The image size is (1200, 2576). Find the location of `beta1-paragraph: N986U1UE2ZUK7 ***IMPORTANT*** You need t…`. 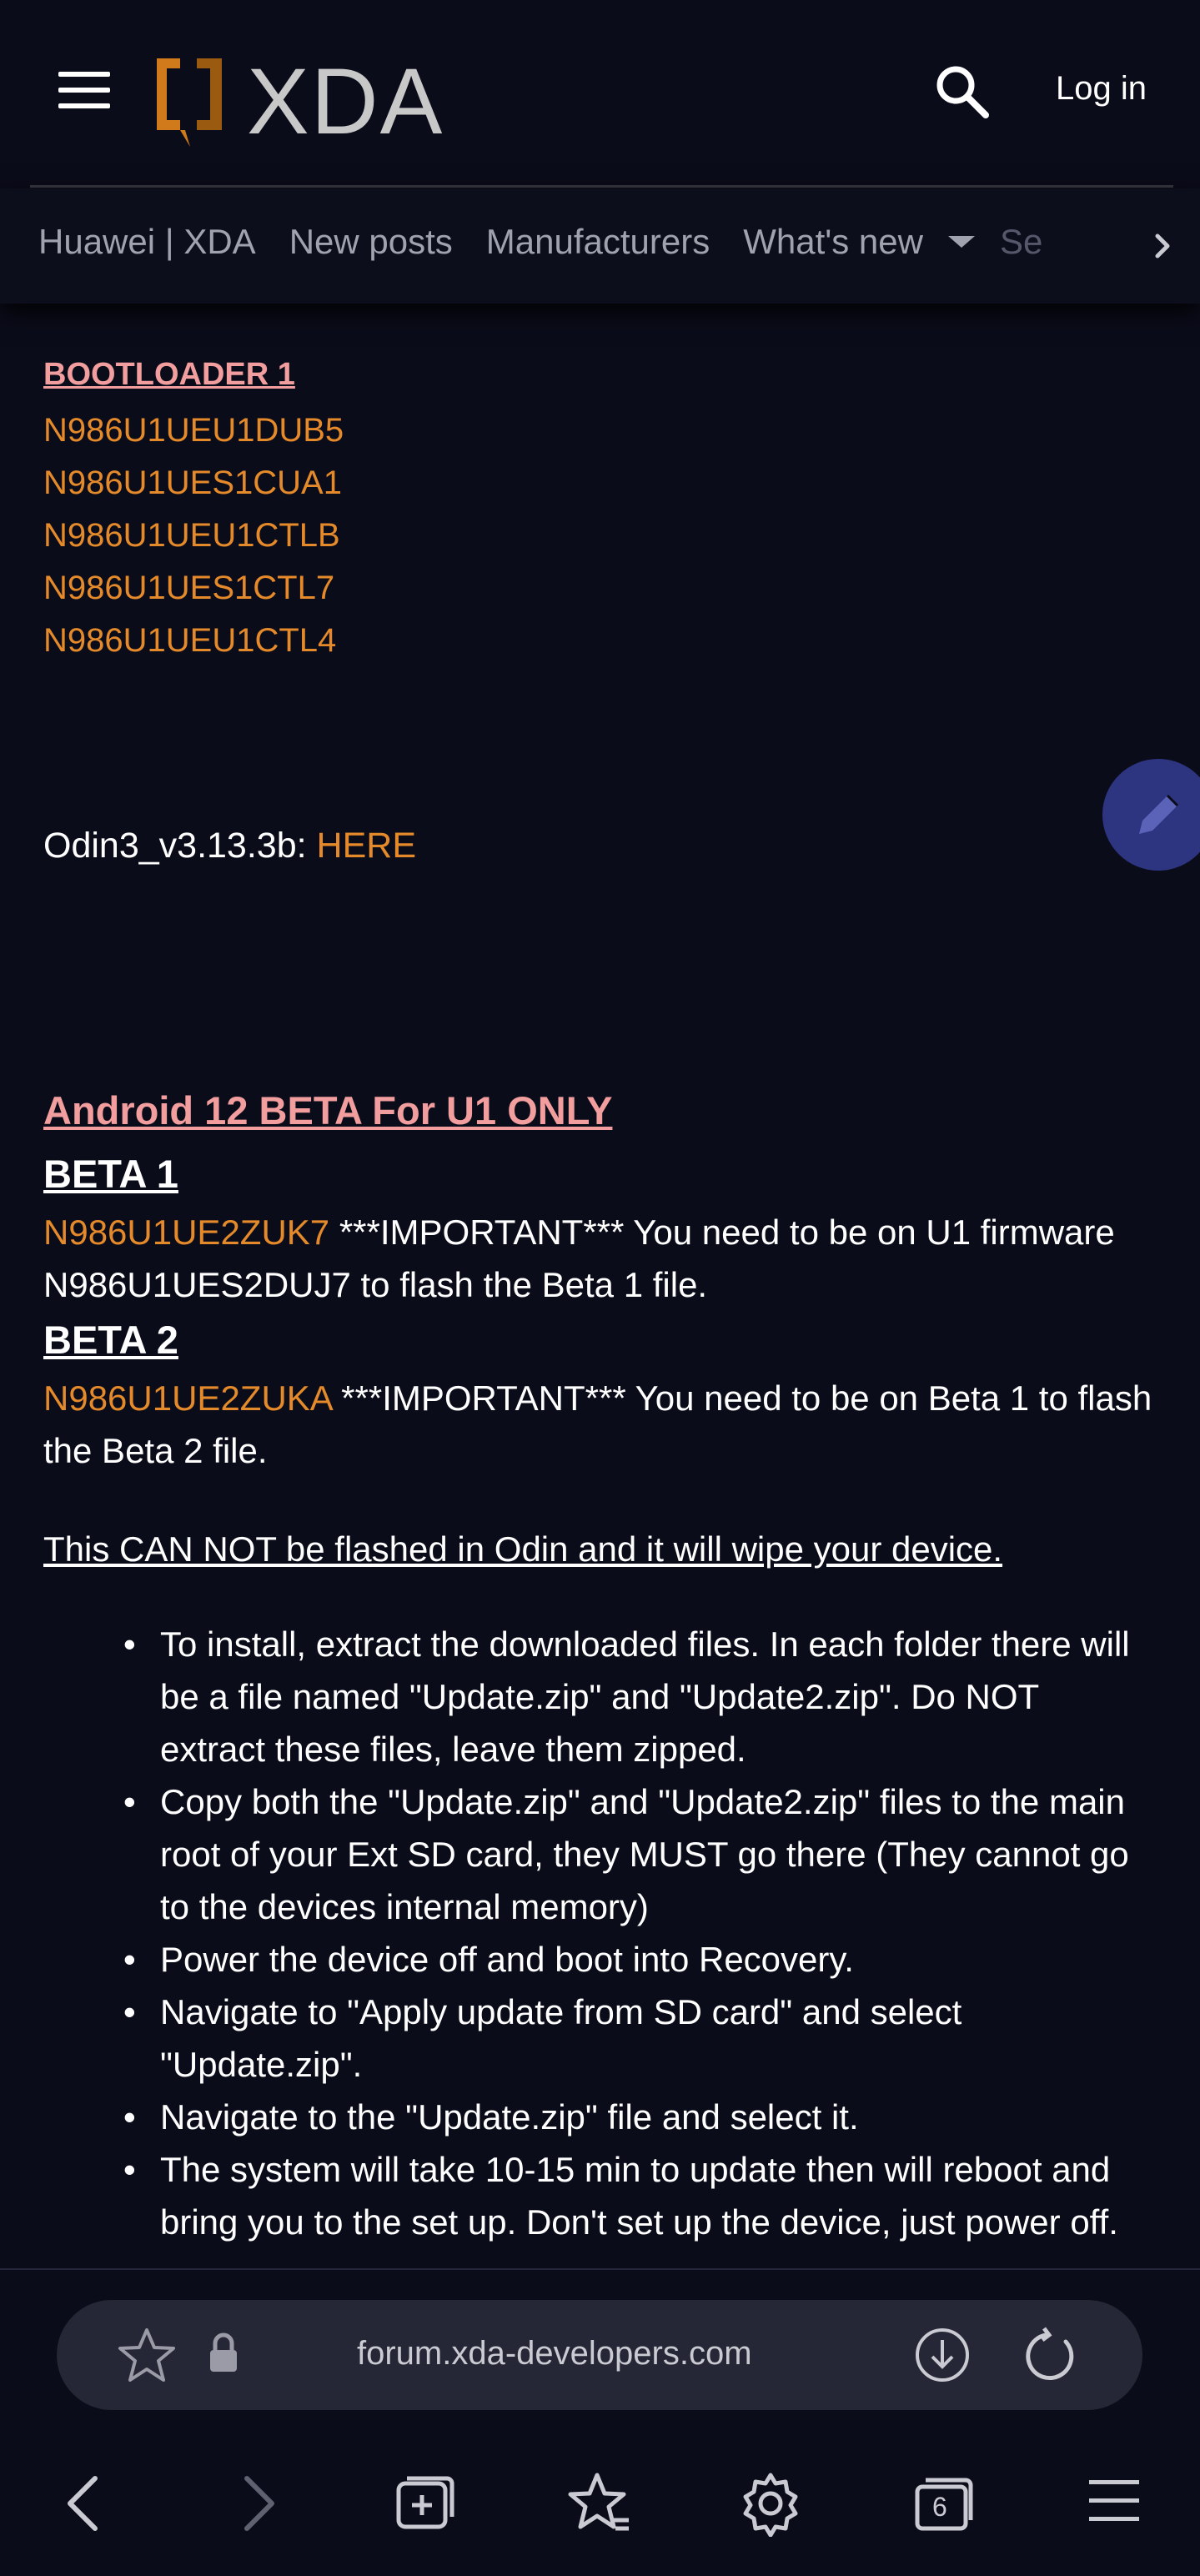

beta1-paragraph: N986U1UE2ZUK7 ***IMPORTANT*** You need t… is located at coordinates (598, 1258).